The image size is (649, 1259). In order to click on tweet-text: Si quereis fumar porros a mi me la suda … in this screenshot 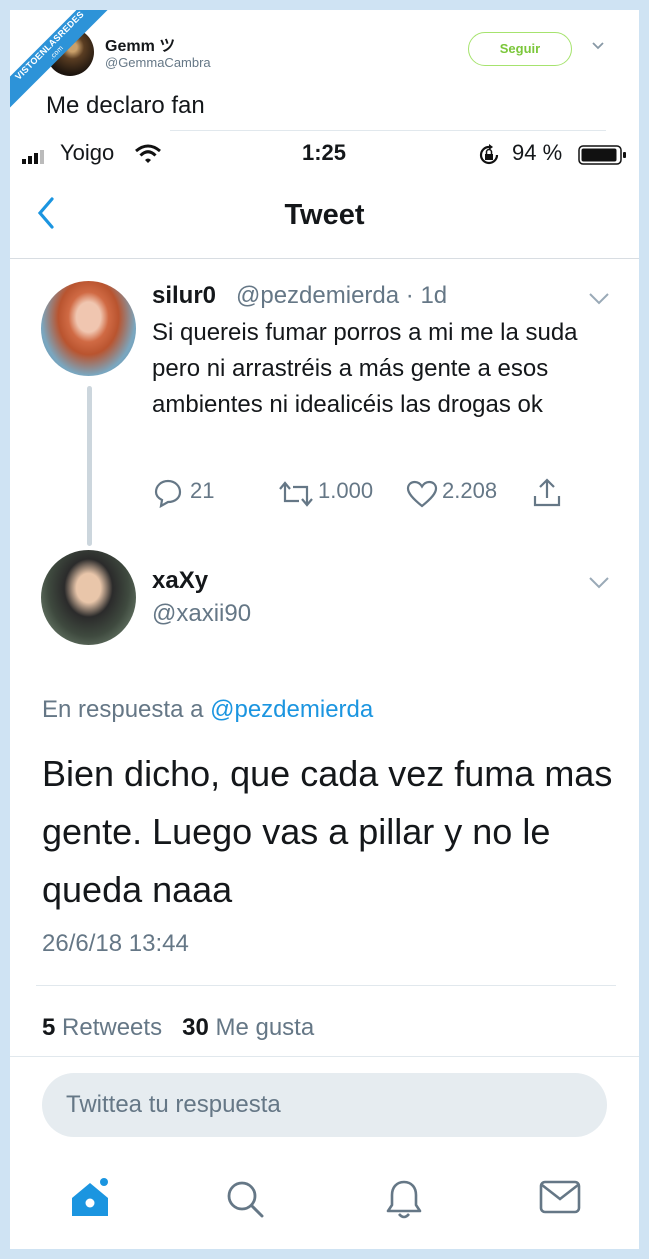, I will do `click(365, 368)`.